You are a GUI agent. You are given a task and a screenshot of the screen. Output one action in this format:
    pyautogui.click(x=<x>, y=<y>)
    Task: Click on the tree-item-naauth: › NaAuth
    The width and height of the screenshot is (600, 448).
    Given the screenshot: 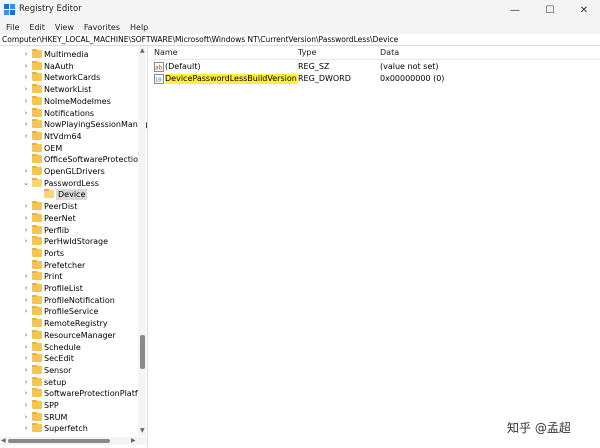 What is the action you would take?
    pyautogui.click(x=73, y=66)
    